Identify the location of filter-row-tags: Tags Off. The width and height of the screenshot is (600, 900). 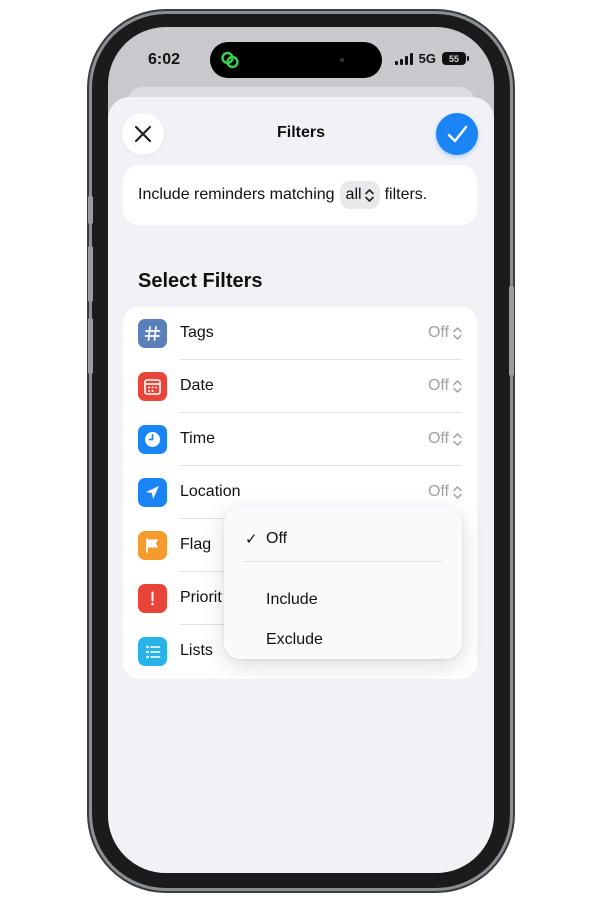
(300, 333).